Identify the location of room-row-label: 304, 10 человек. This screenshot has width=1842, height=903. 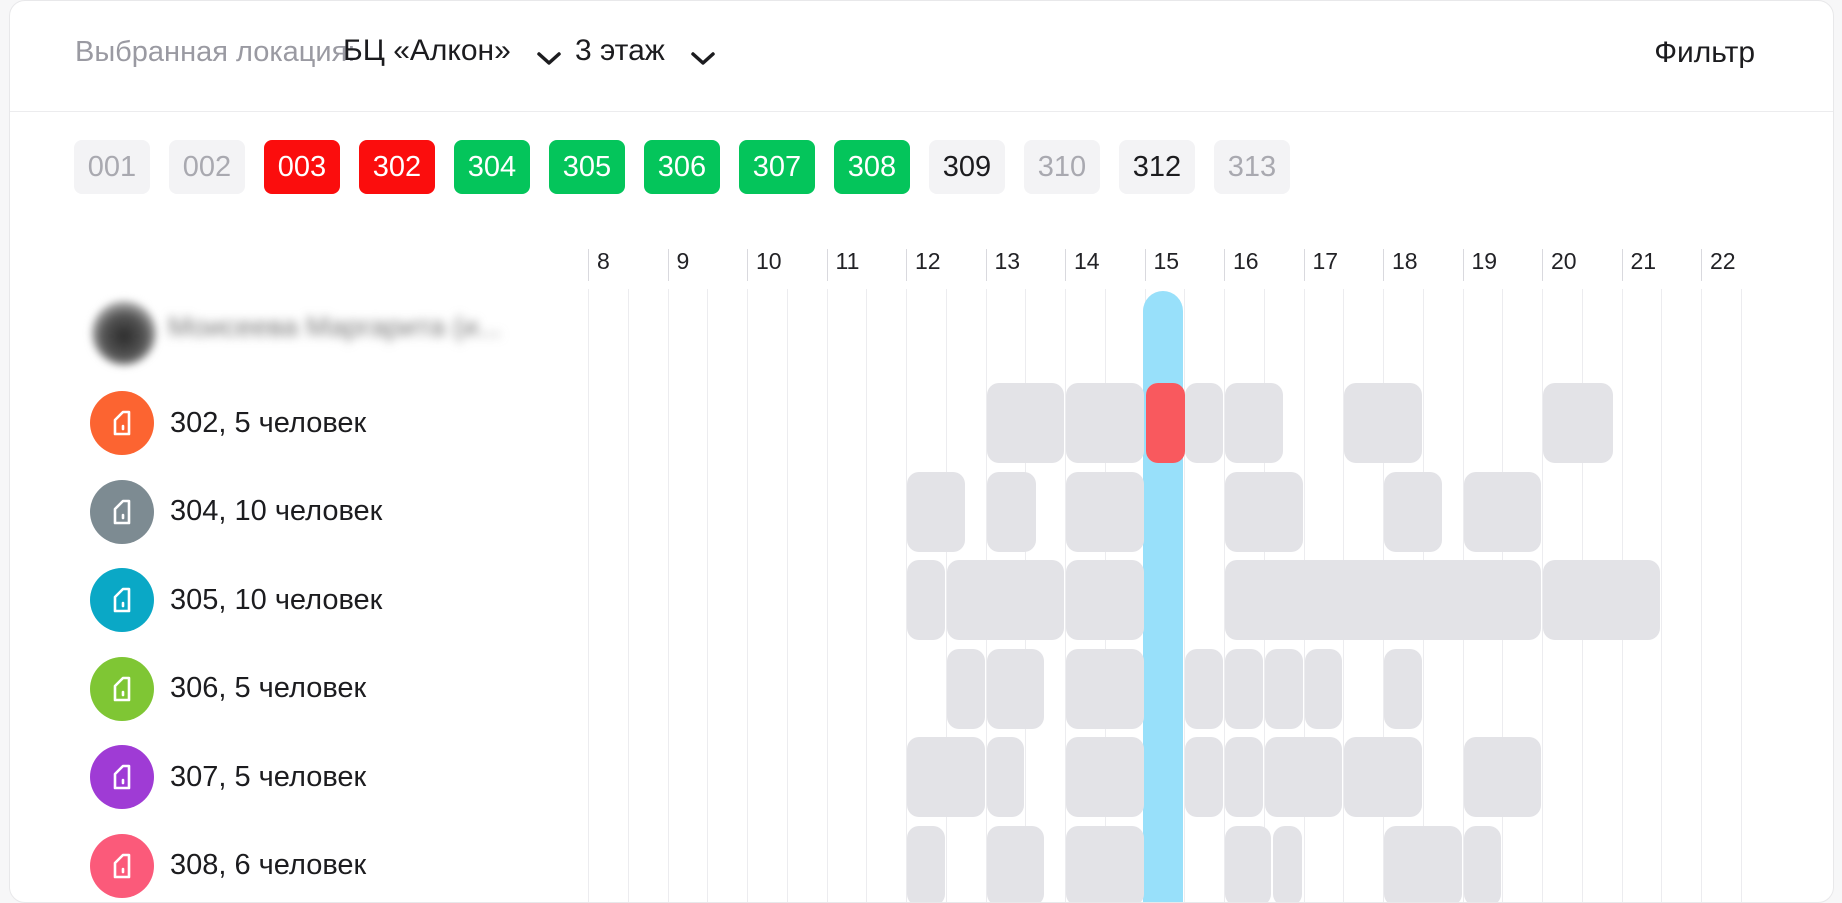
(236, 512).